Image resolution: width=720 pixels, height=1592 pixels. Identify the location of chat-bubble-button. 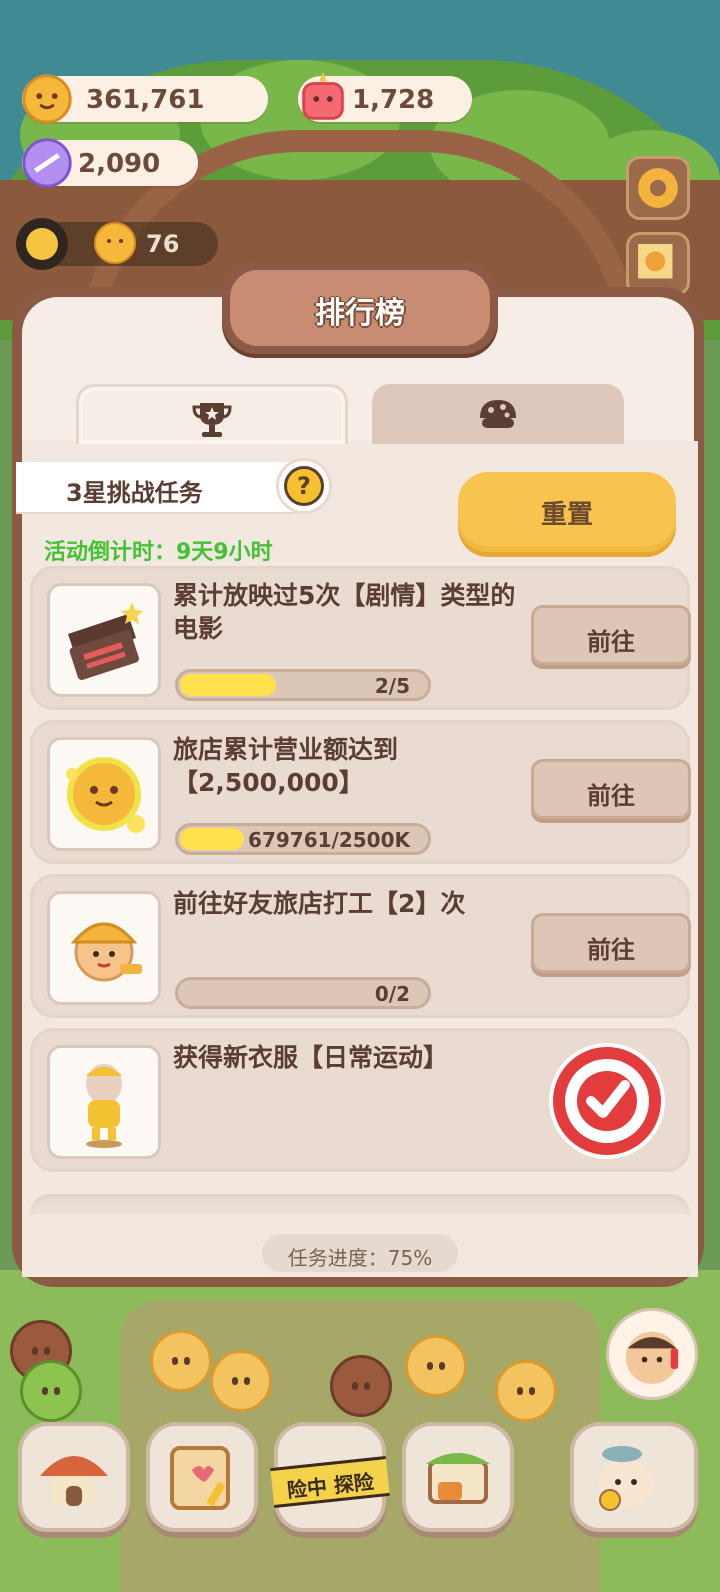
(652, 1354).